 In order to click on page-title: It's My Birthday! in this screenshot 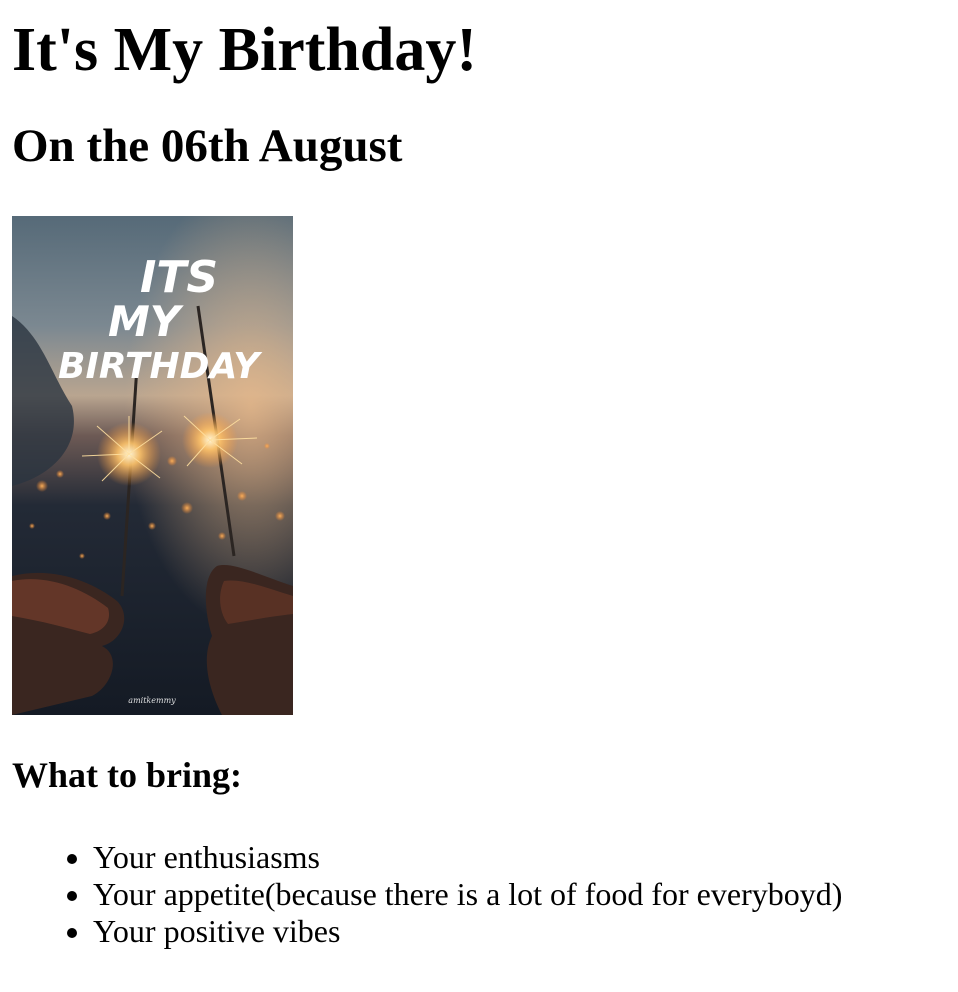, I will do `click(244, 50)`.